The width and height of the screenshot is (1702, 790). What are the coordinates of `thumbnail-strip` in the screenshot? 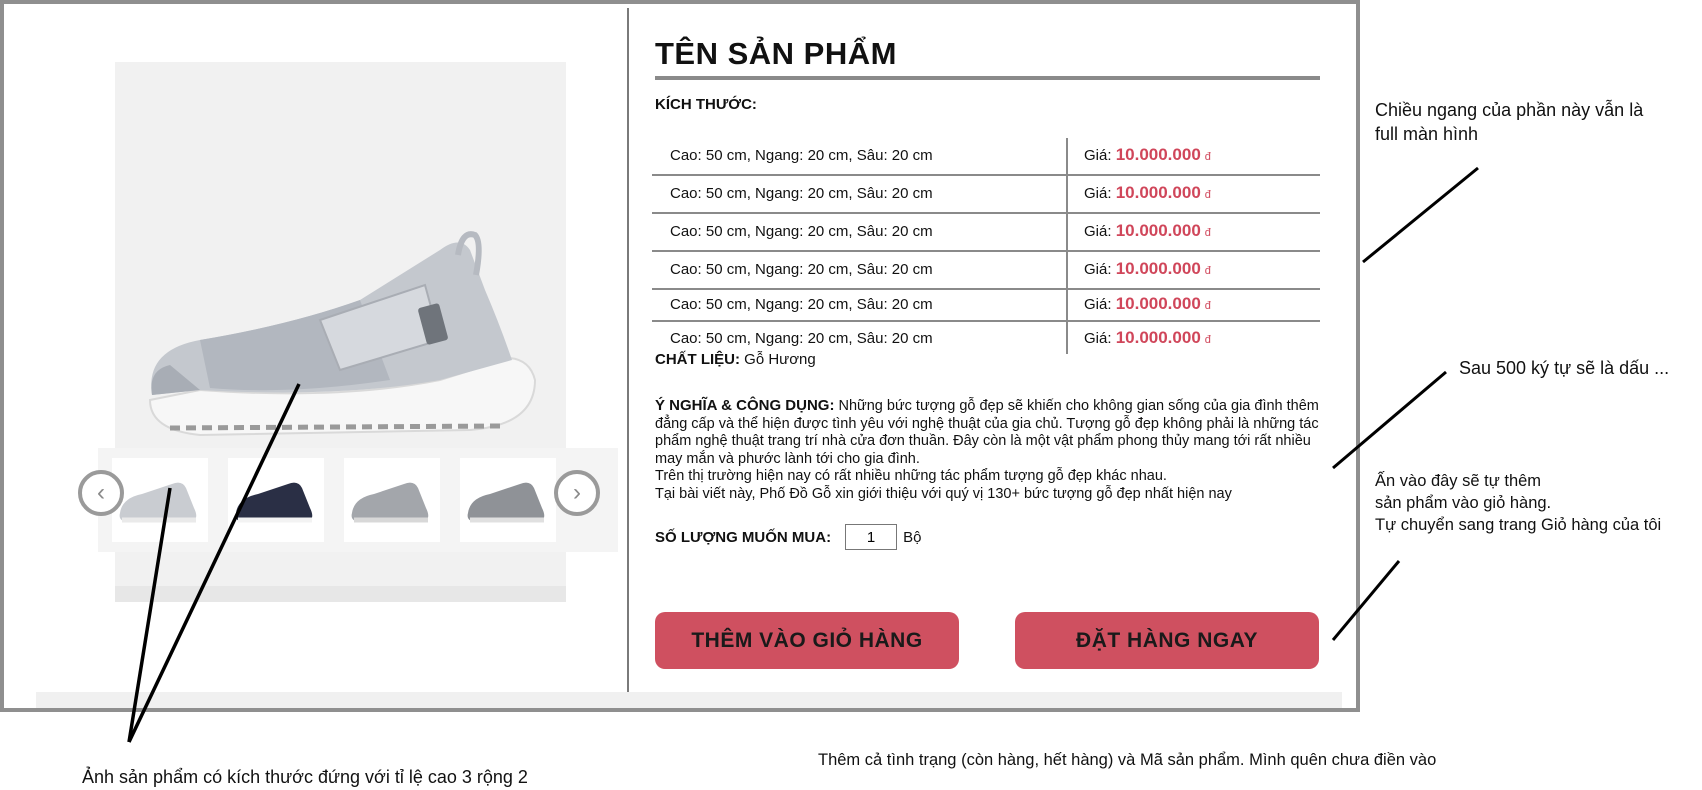 It's located at (358, 500).